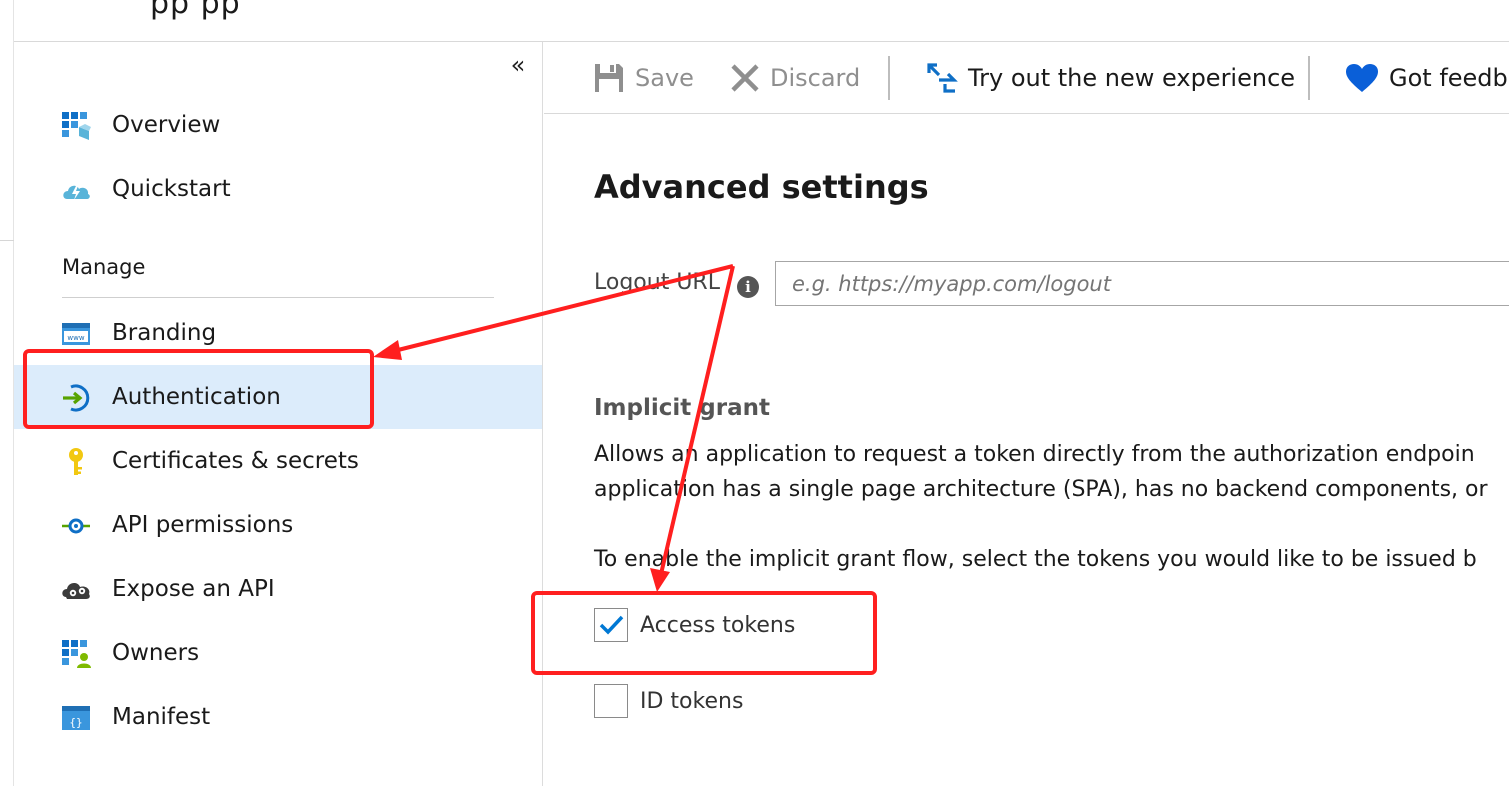  What do you see at coordinates (942, 78) in the screenshot?
I see `new-experience-arrows-icon` at bounding box center [942, 78].